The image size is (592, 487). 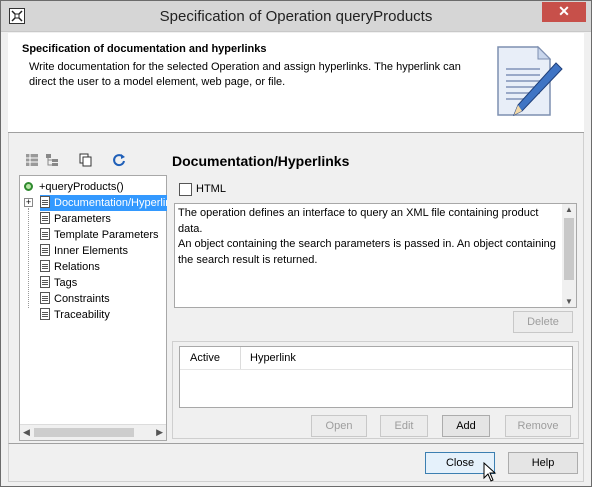 I want to click on tree-item-traceability: Traceability, so click(x=75, y=315).